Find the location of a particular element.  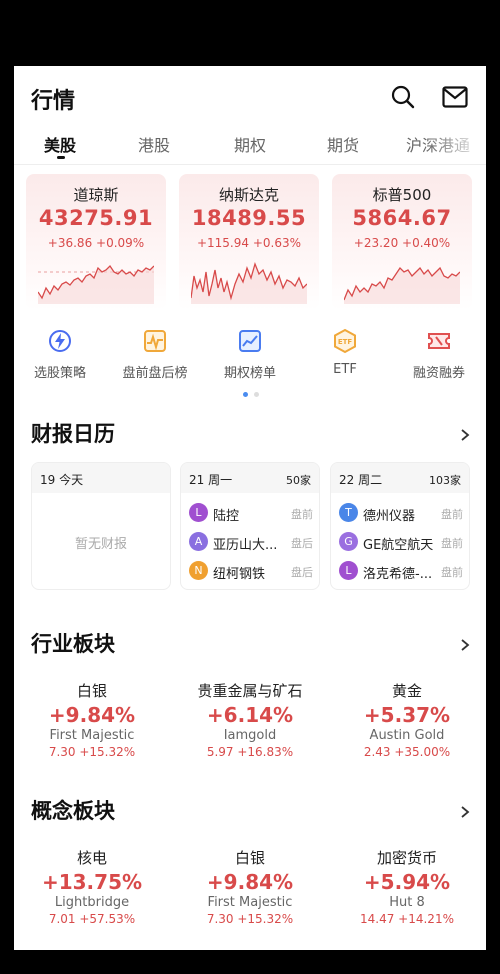

shortcut-margin: 融资融券 is located at coordinates (439, 354).